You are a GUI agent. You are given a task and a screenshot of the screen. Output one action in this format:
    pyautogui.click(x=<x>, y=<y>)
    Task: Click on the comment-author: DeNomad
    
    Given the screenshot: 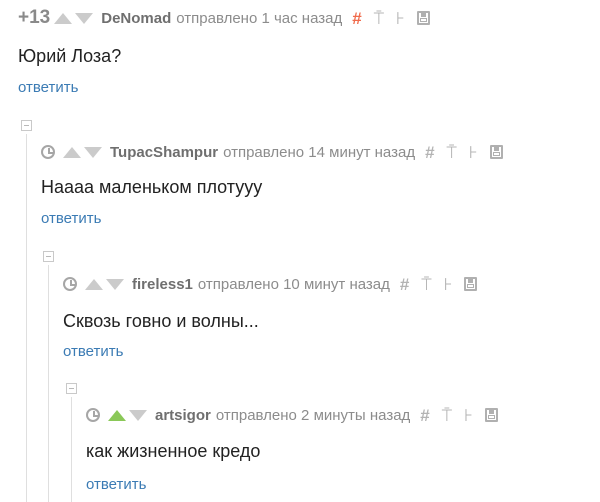 What is the action you would take?
    pyautogui.click(x=136, y=18)
    